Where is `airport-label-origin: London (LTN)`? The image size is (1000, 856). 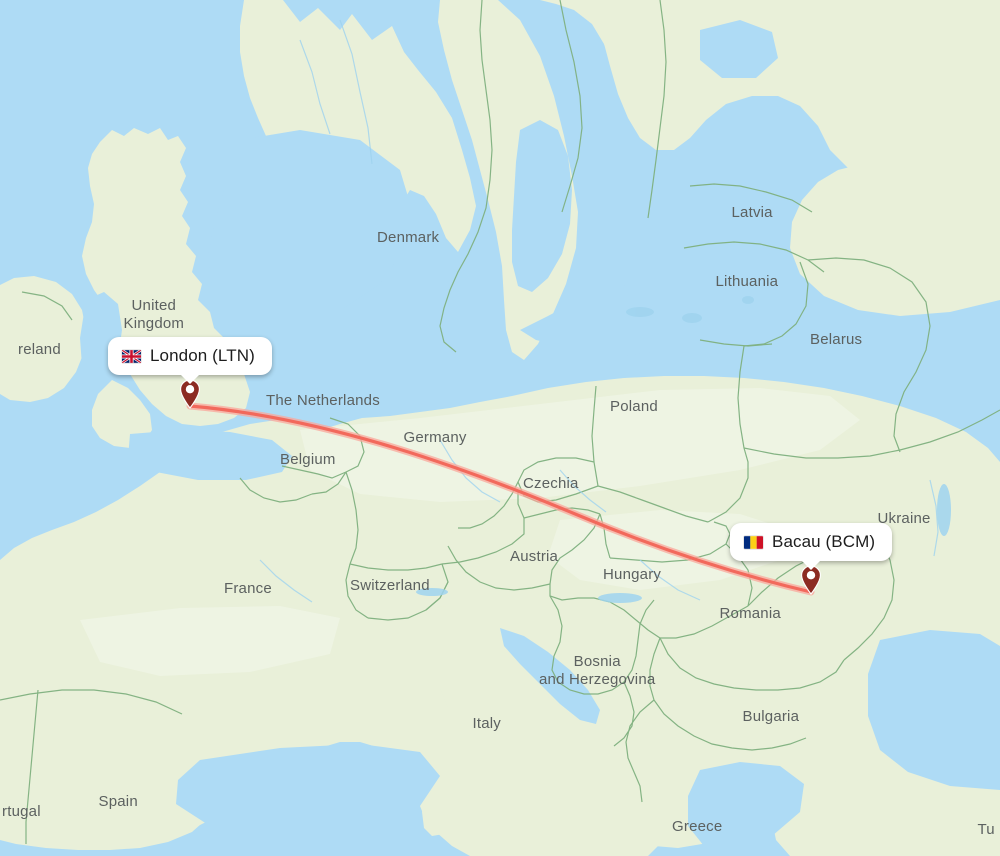
airport-label-origin: London (LTN) is located at coordinates (202, 355).